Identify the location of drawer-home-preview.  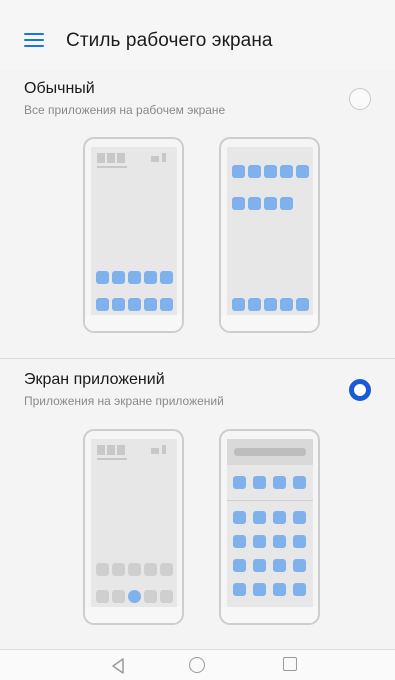
(133, 527).